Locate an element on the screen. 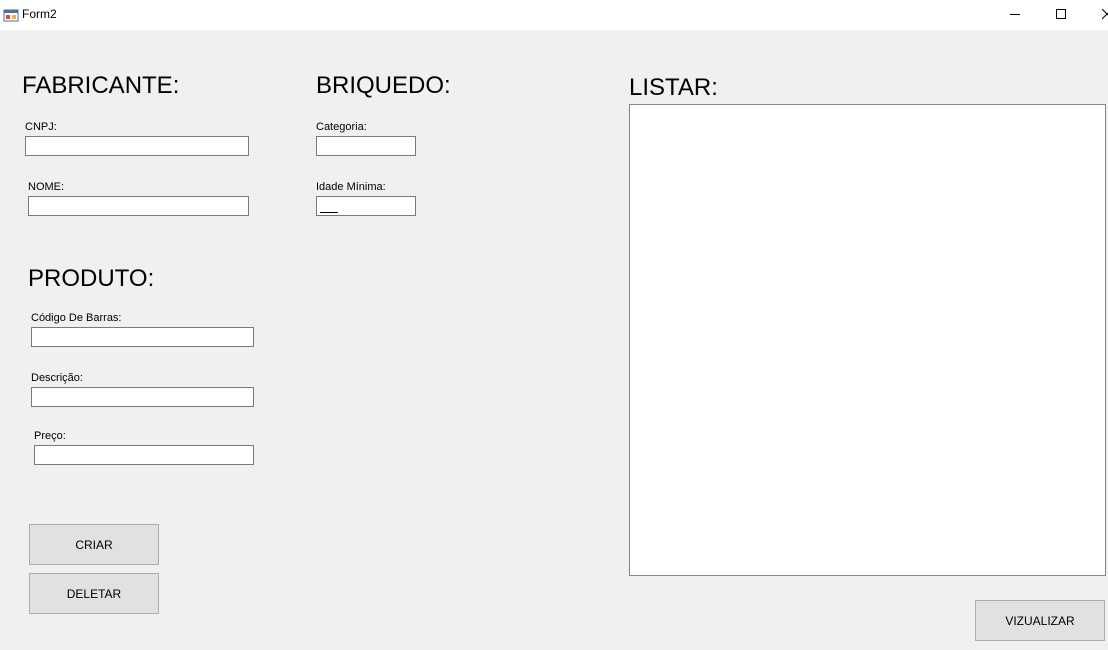 The image size is (1108, 650). categoria-label: Categoria: is located at coordinates (341, 127).